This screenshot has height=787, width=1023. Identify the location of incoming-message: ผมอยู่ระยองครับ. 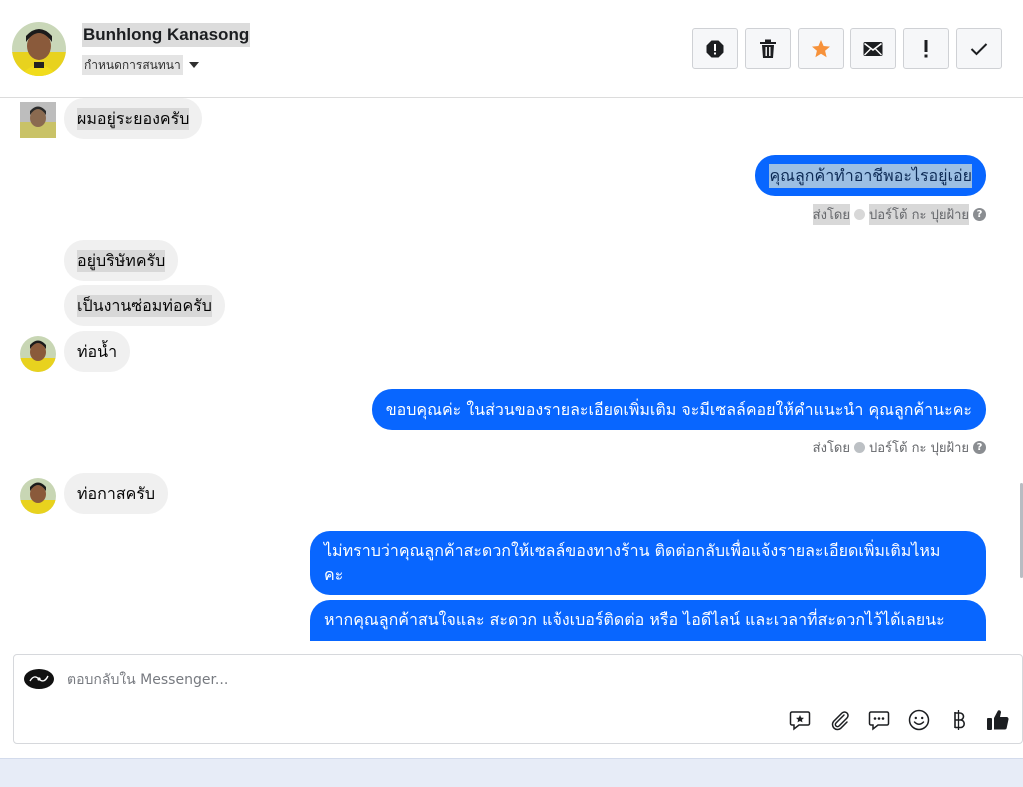
(133, 118).